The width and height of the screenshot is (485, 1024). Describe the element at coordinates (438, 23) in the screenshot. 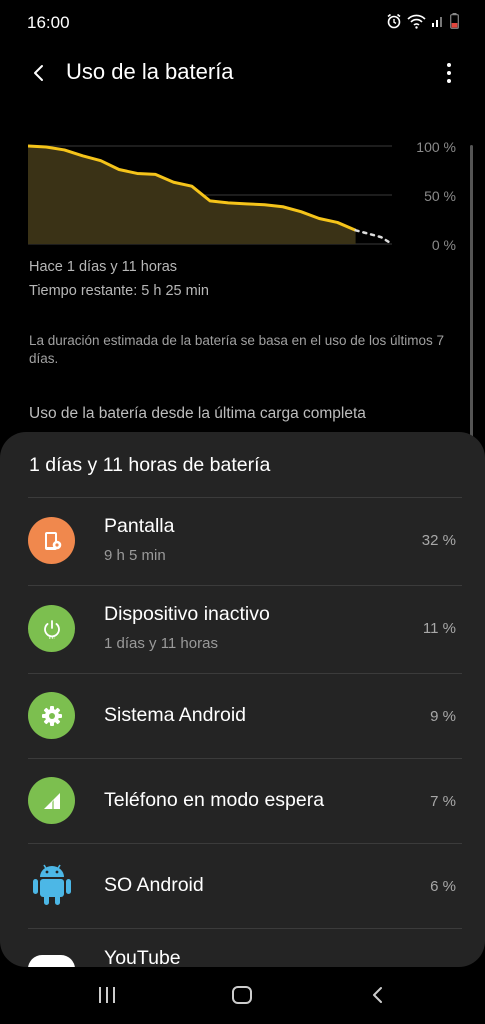

I see `signal-icon` at that location.